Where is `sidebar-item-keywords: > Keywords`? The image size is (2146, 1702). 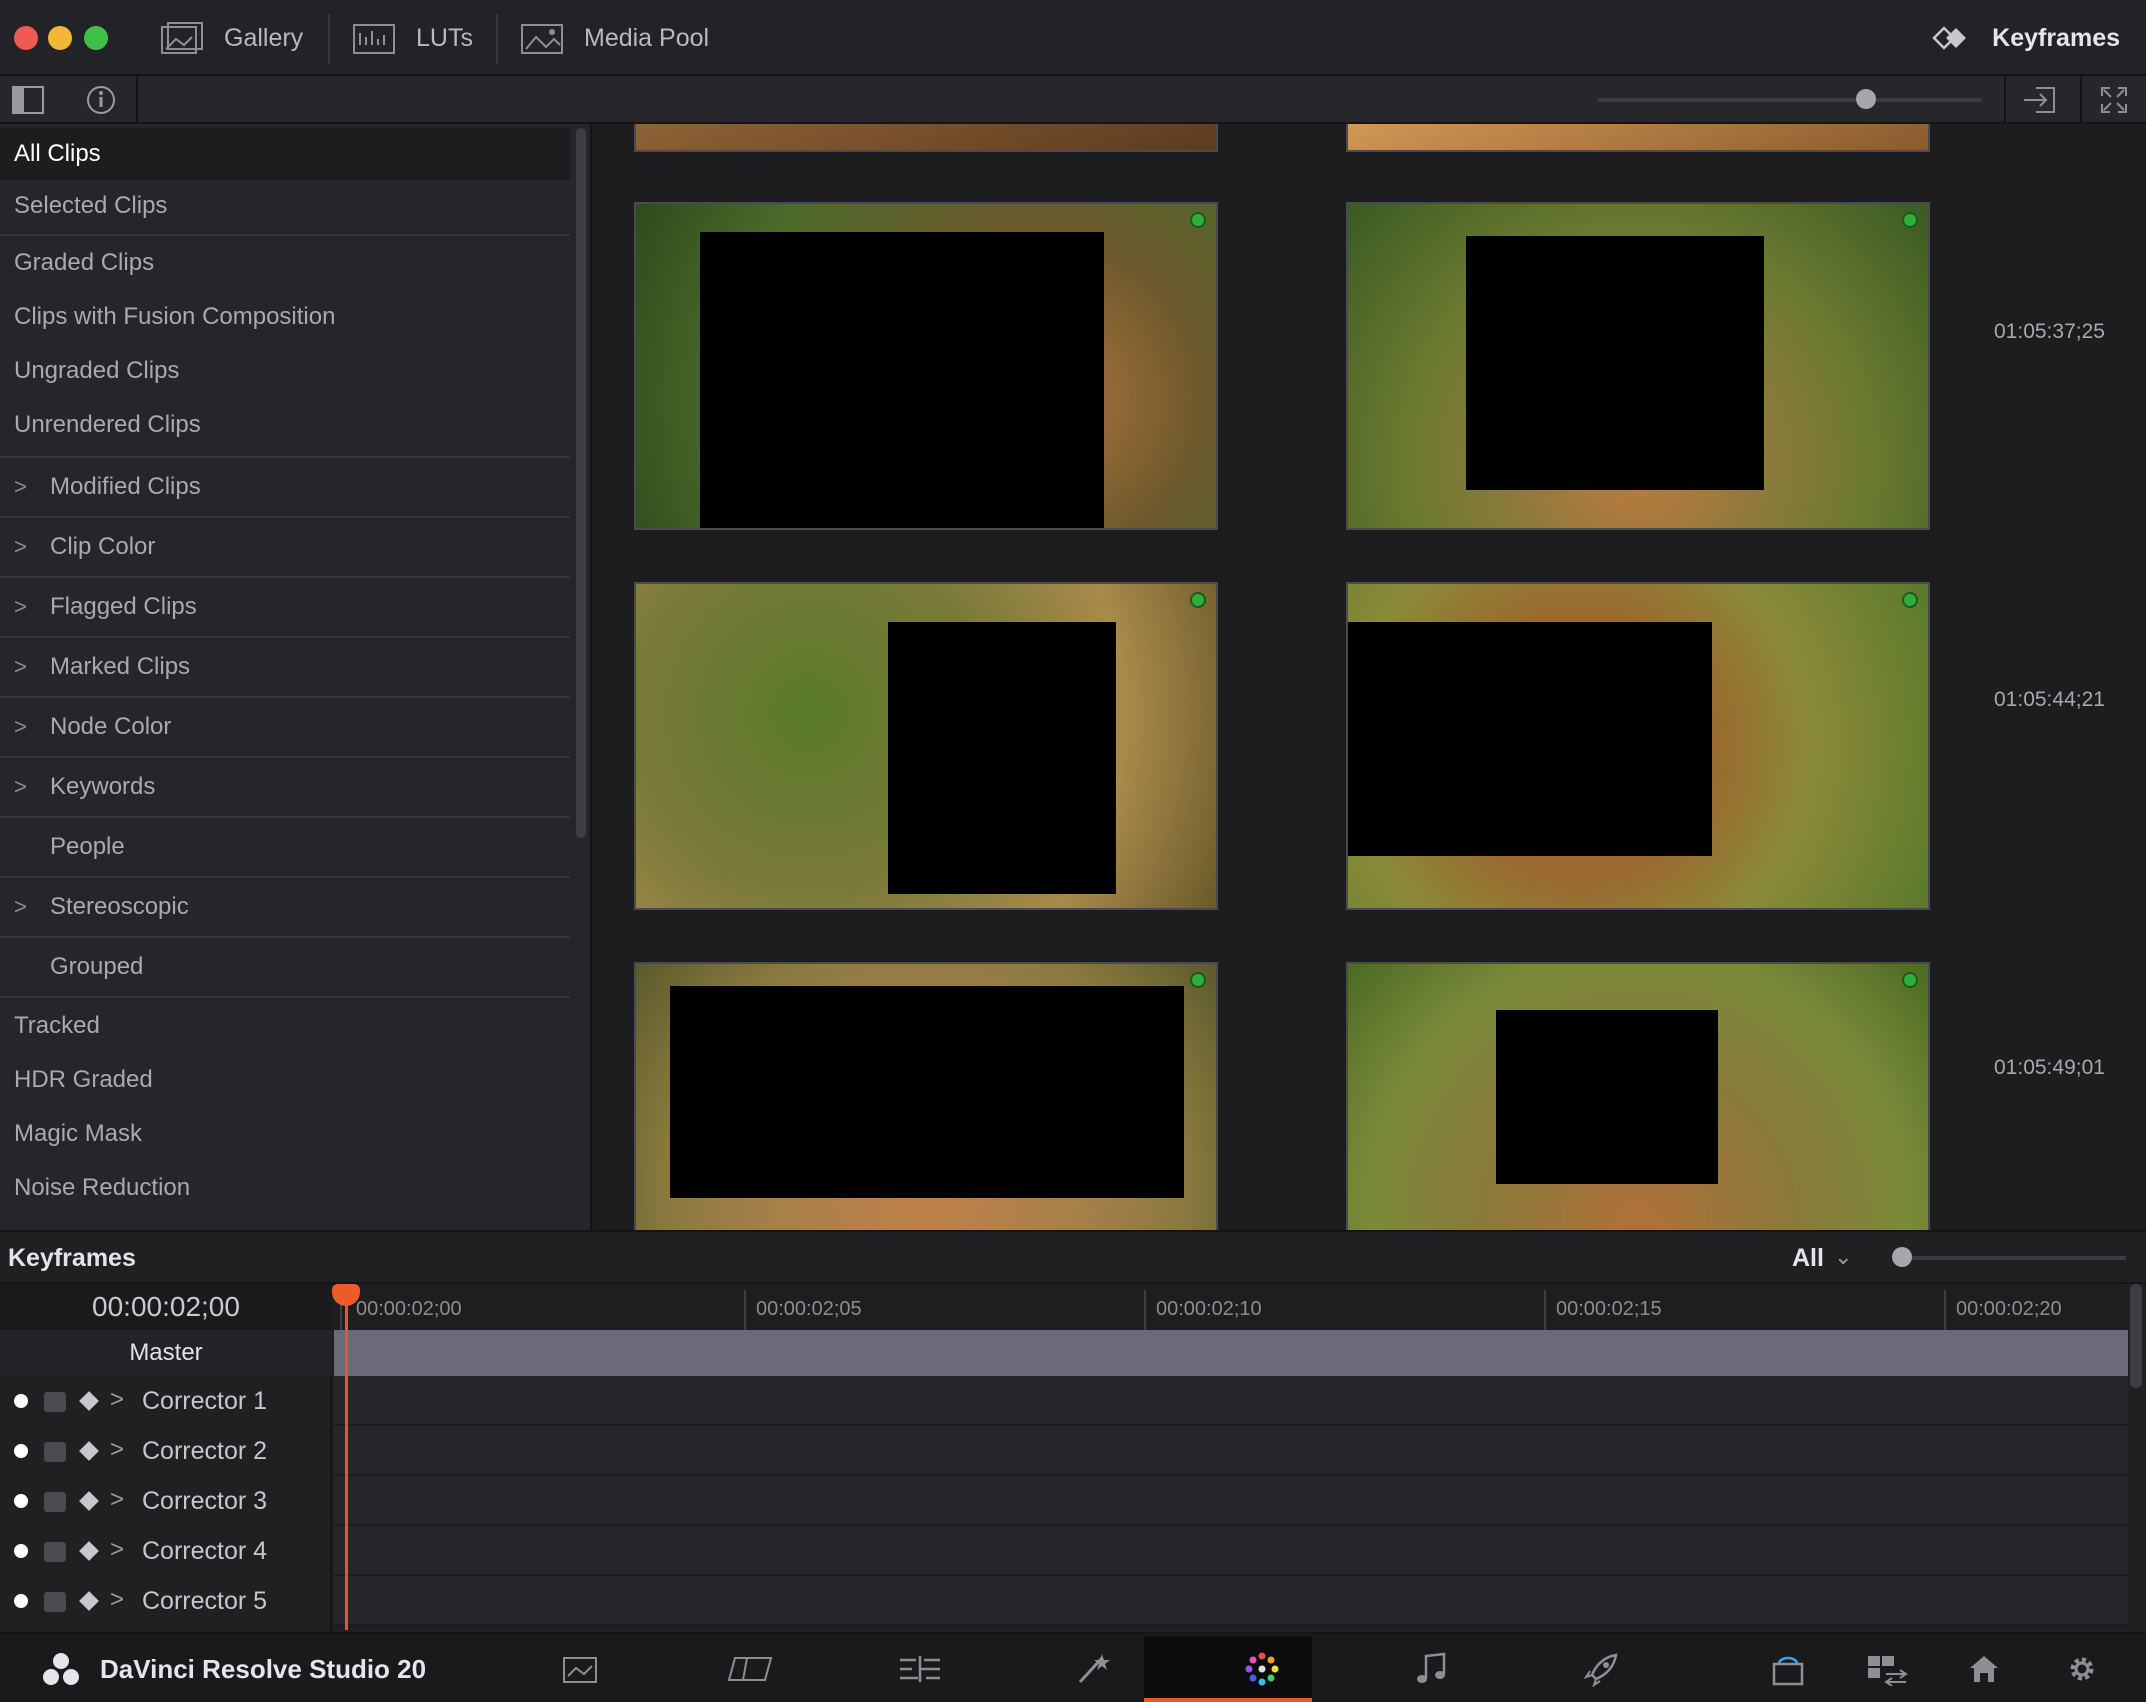
sidebar-item-keywords: > Keywords is located at coordinates (285, 787).